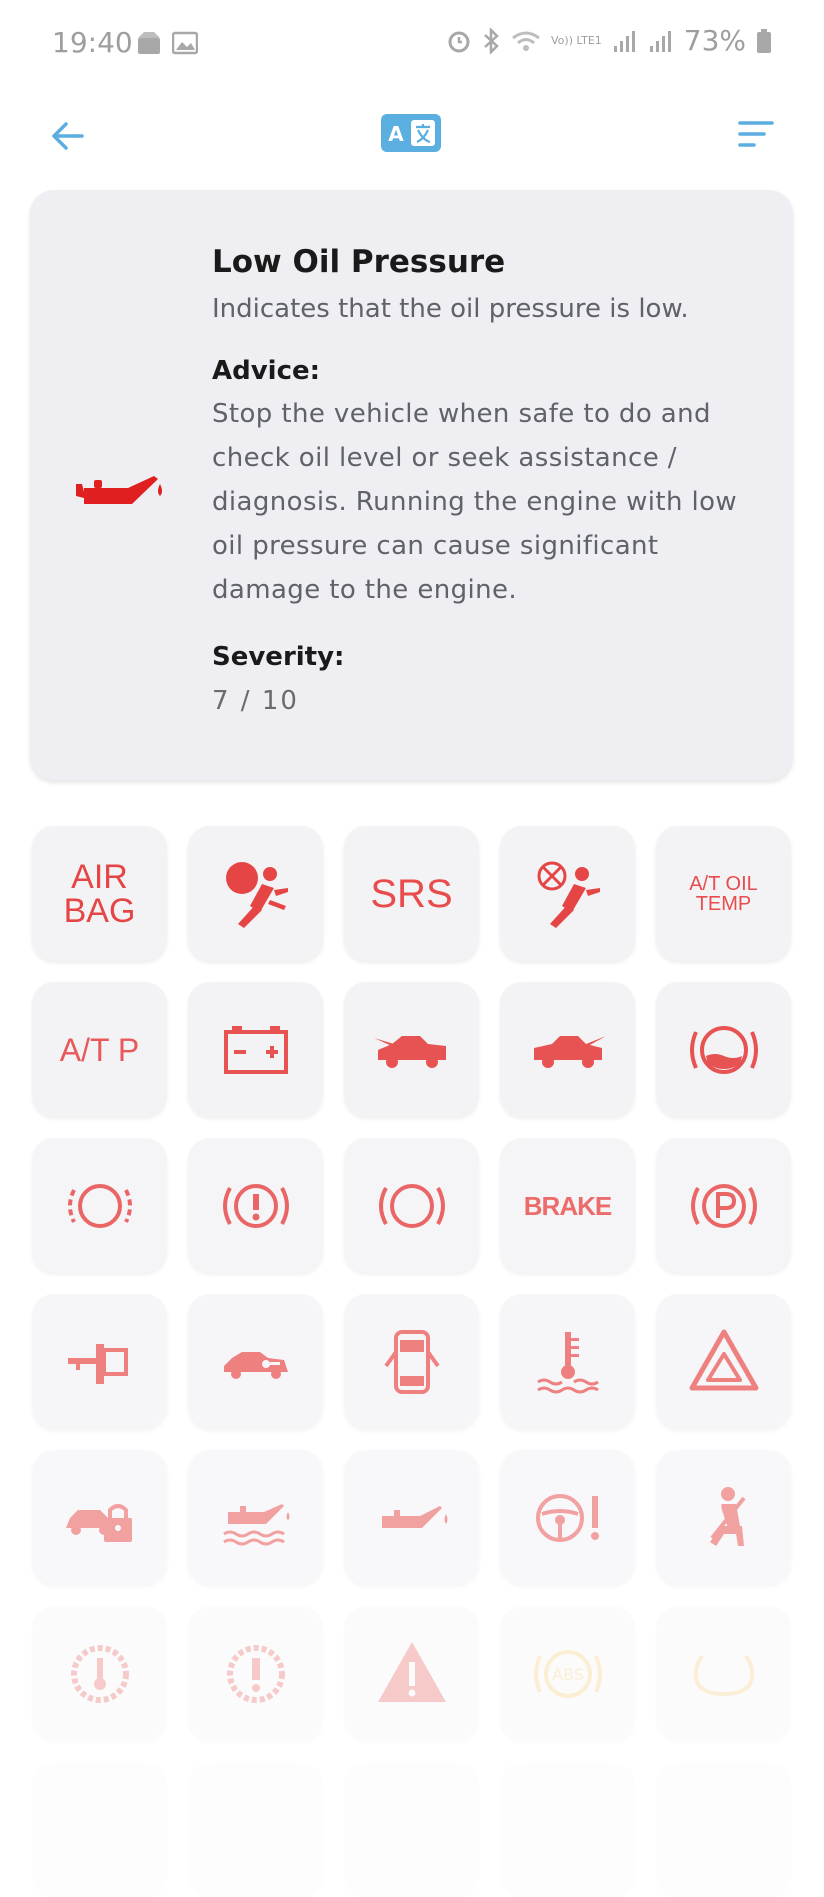  I want to click on app-bar: A, so click(412, 140).